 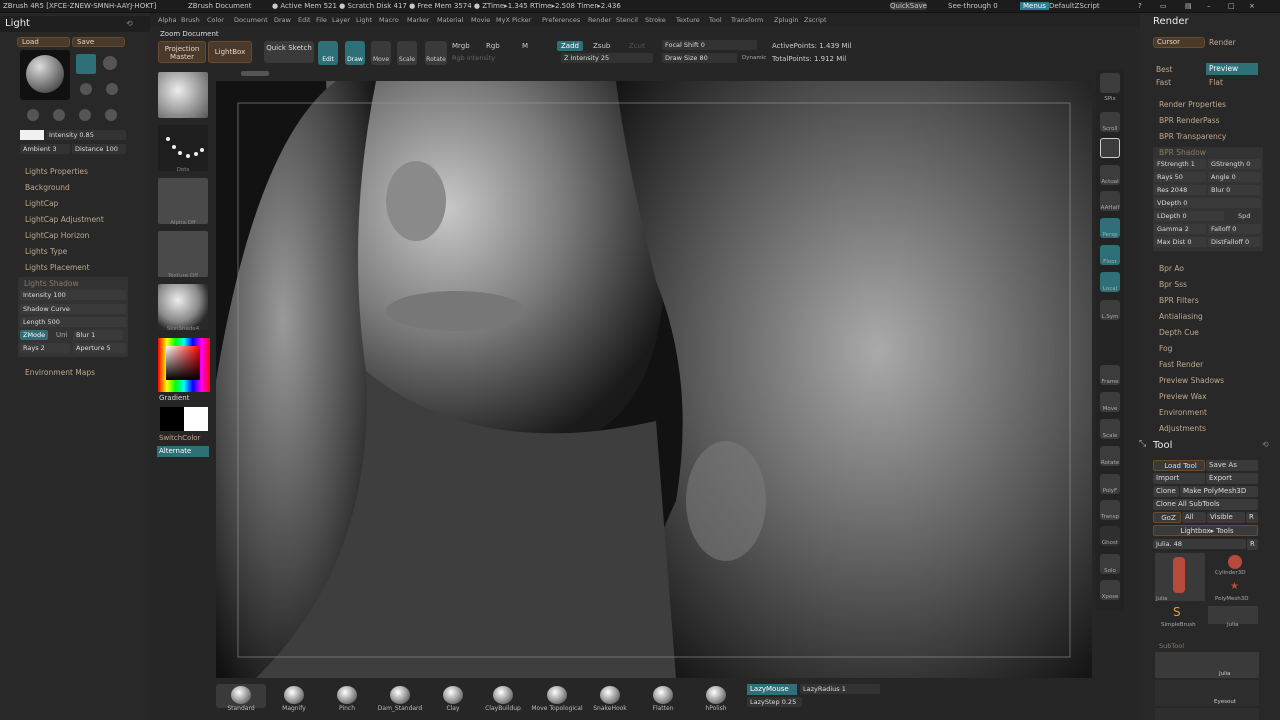 I want to click on menu-zplugin: Zplugin, so click(x=786, y=20).